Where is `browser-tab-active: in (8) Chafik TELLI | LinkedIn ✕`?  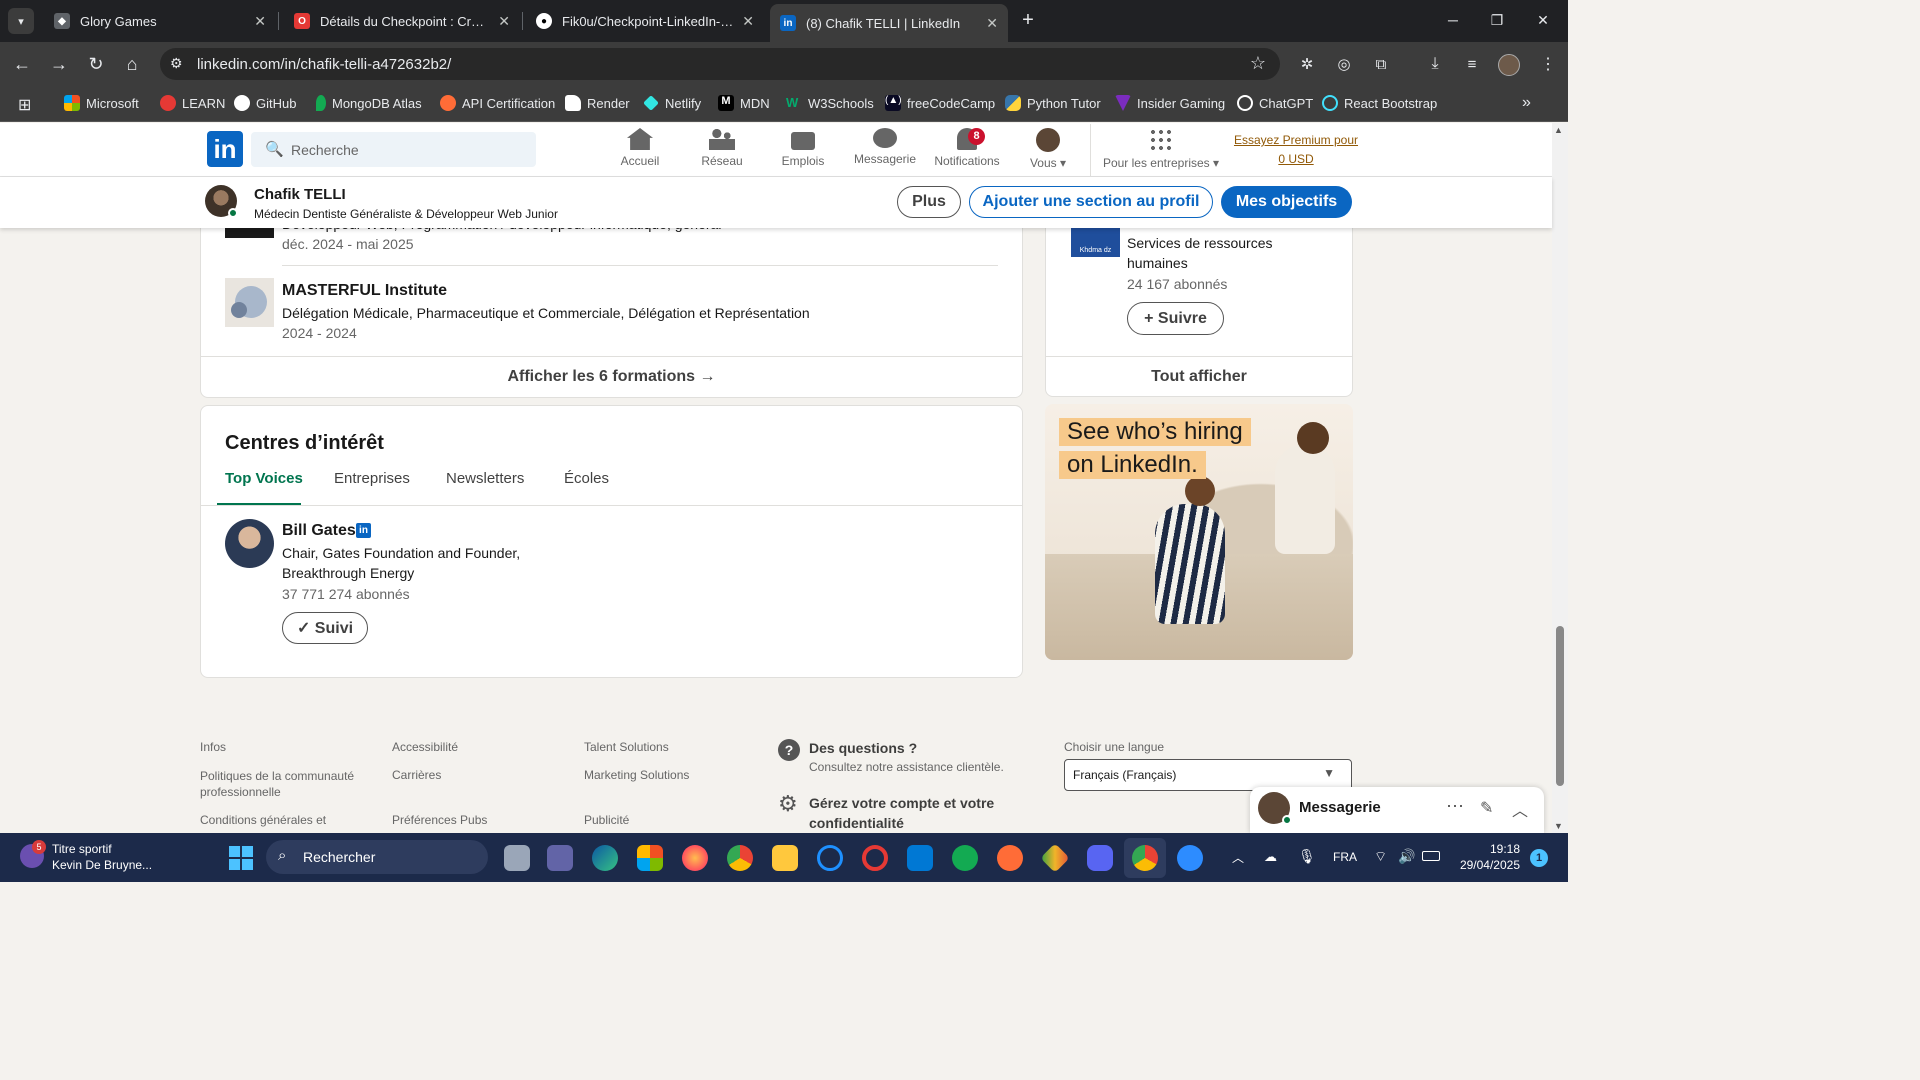 browser-tab-active: in (8) Chafik TELLI | LinkedIn ✕ is located at coordinates (889, 23).